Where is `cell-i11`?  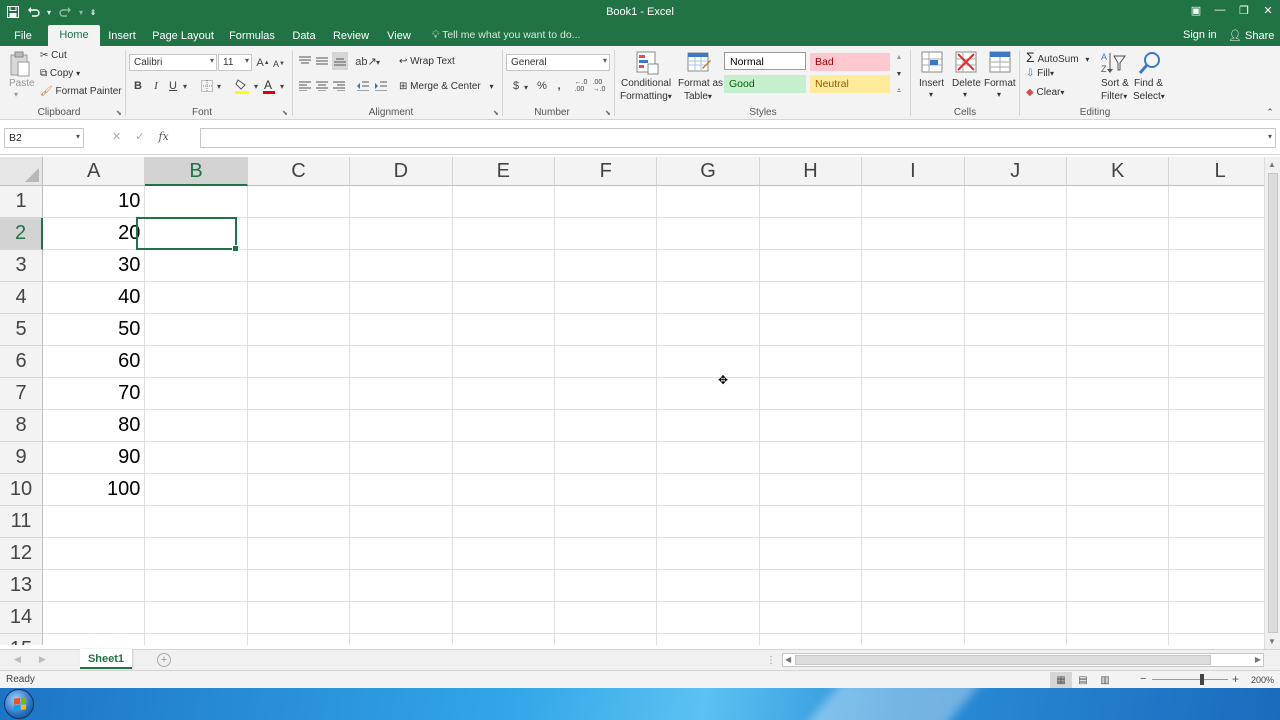
cell-i11 is located at coordinates (913, 522).